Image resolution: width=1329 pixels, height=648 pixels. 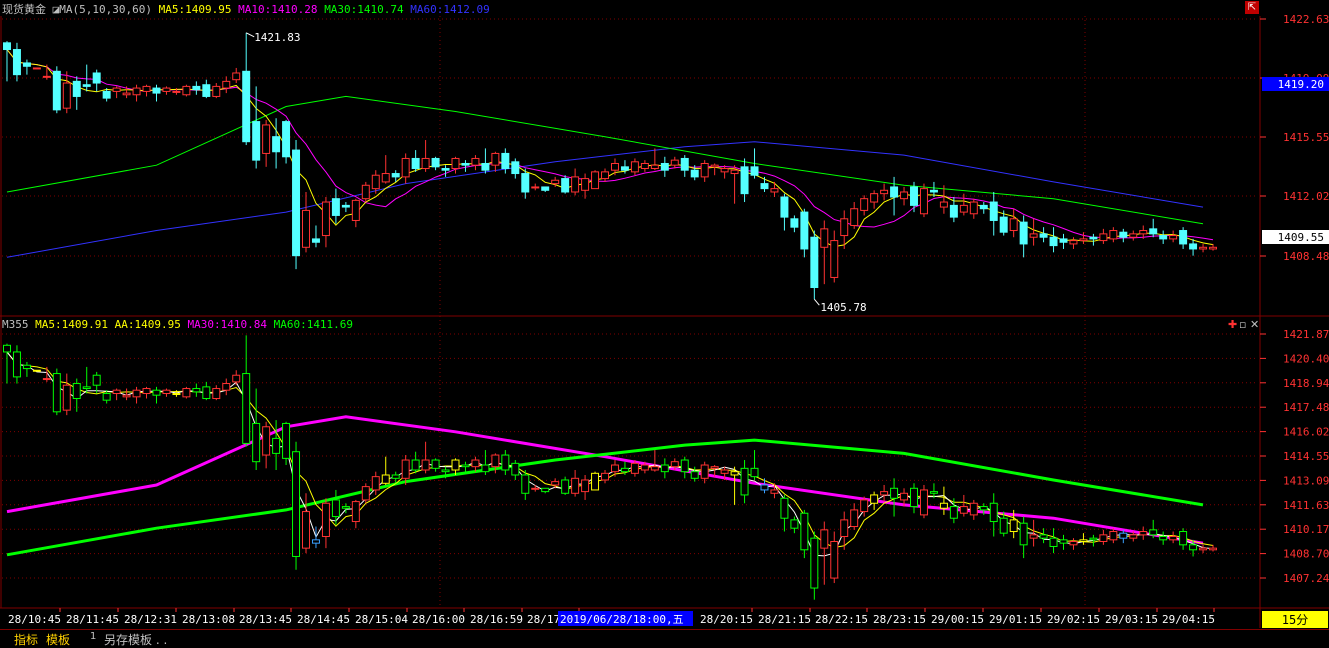 I want to click on x-axis-label: 28/23:15, so click(x=899, y=619).